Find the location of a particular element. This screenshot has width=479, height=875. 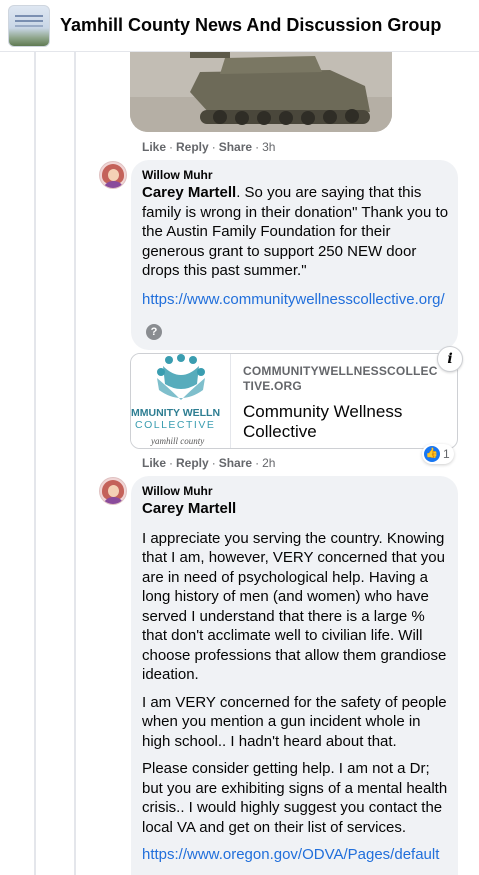

thumbs-up-icon: 👍 is located at coordinates (432, 454).